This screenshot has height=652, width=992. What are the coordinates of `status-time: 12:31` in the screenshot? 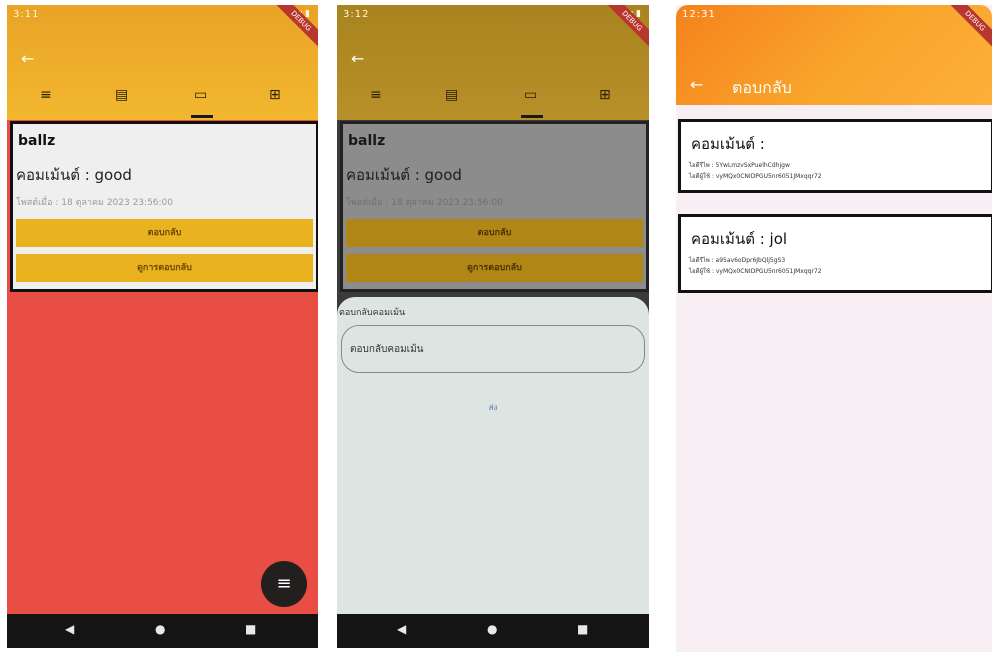 It's located at (699, 14).